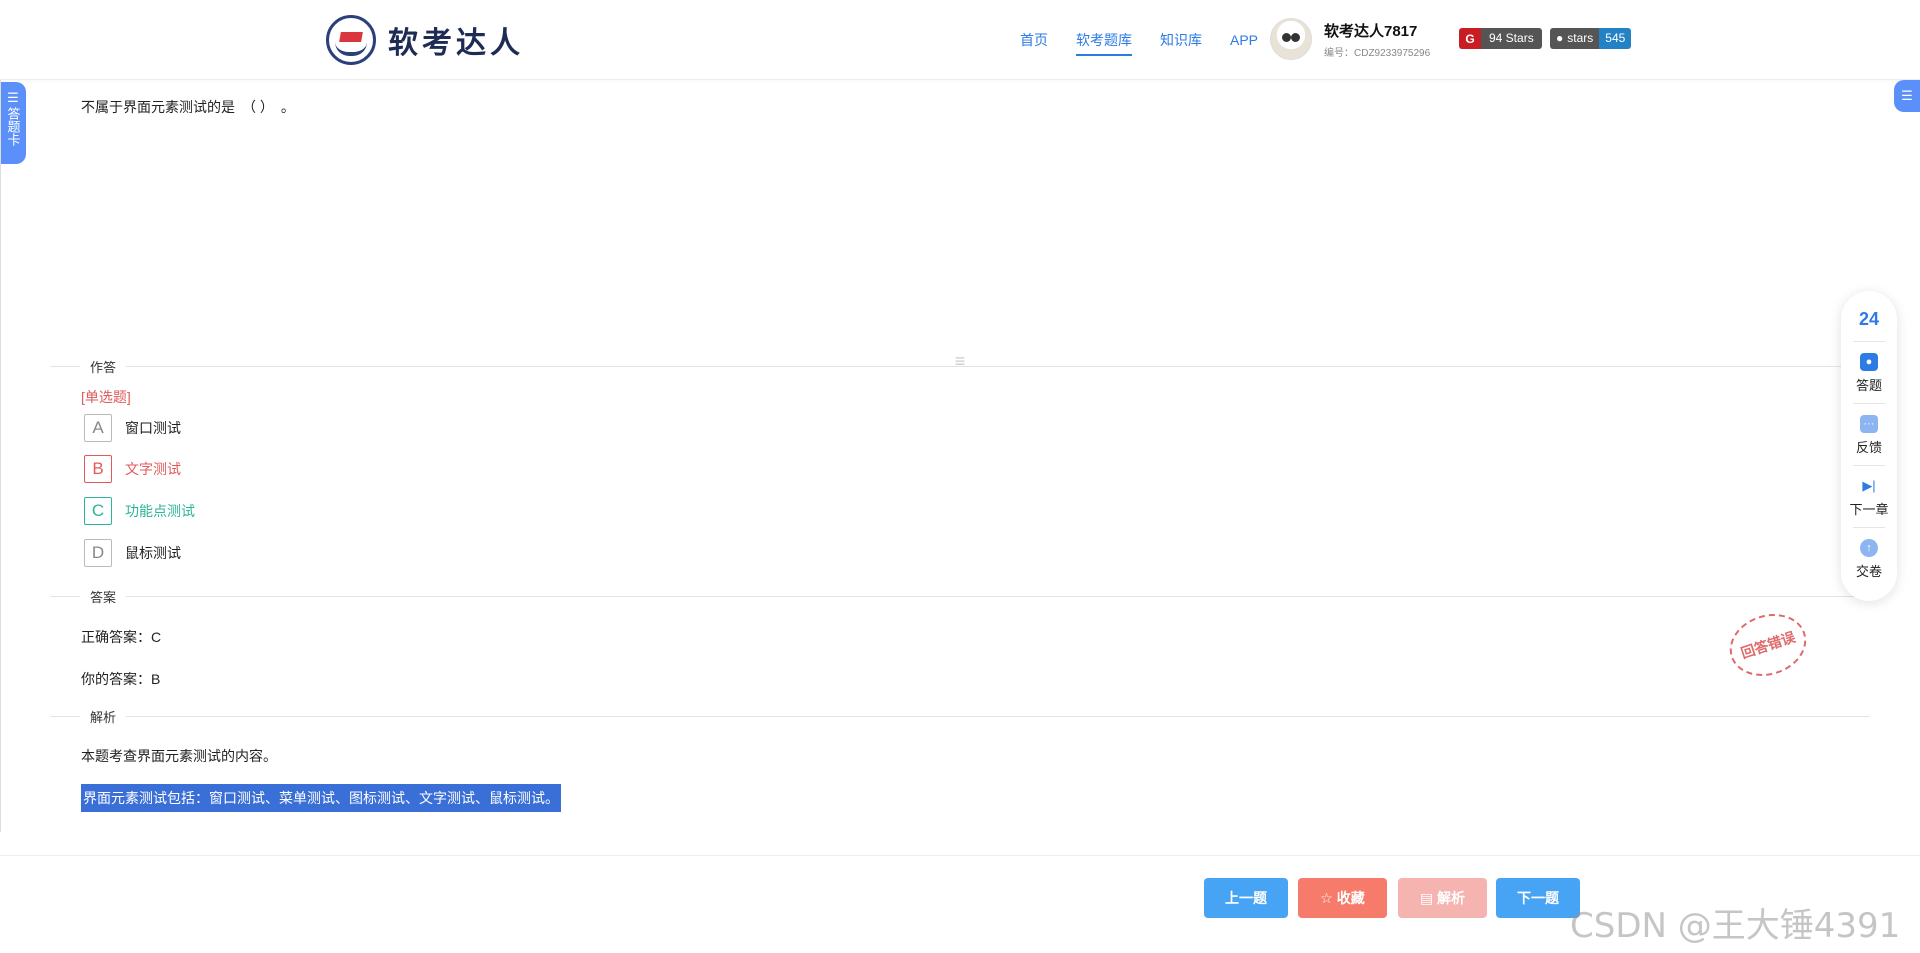  I want to click on question-type: [单选题], so click(106, 397).